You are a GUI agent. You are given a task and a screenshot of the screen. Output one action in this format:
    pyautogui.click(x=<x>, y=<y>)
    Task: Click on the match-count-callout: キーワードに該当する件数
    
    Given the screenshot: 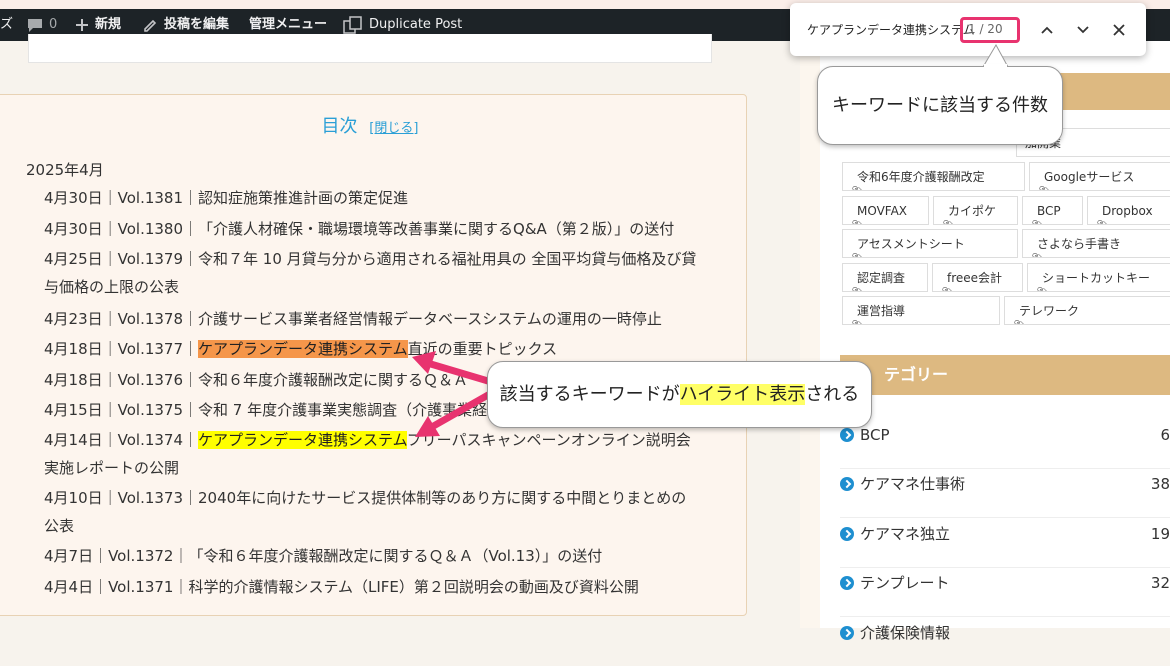 What is the action you would take?
    pyautogui.click(x=940, y=105)
    